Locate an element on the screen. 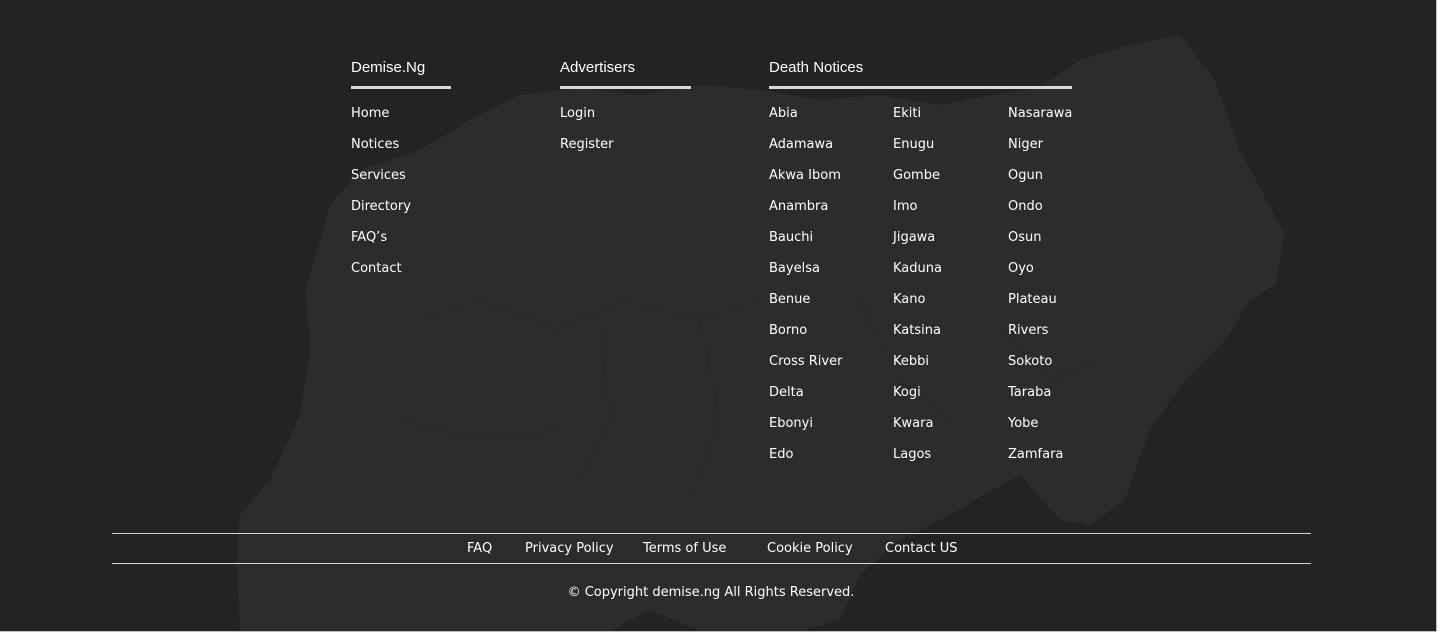 The width and height of the screenshot is (1440, 634). bottom-link-privacy-policy: Privacy Policy is located at coordinates (569, 549).